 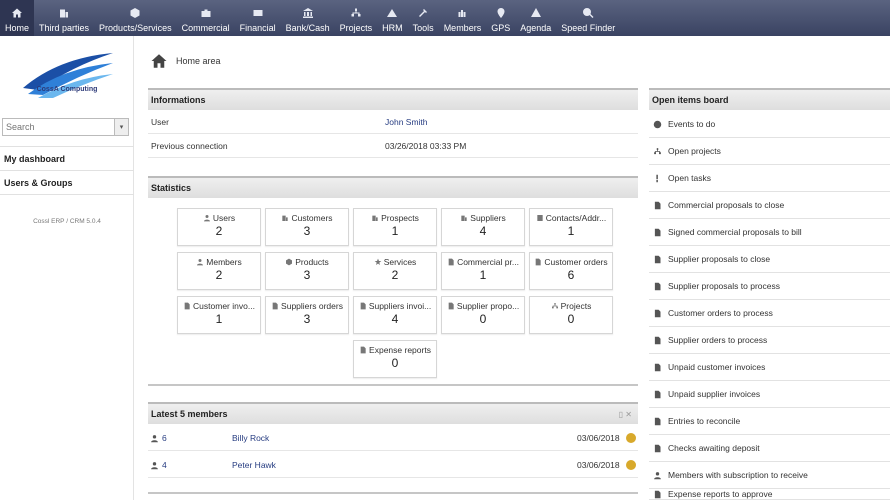 What do you see at coordinates (576, 306) in the screenshot?
I see `stat-label: Projects` at bounding box center [576, 306].